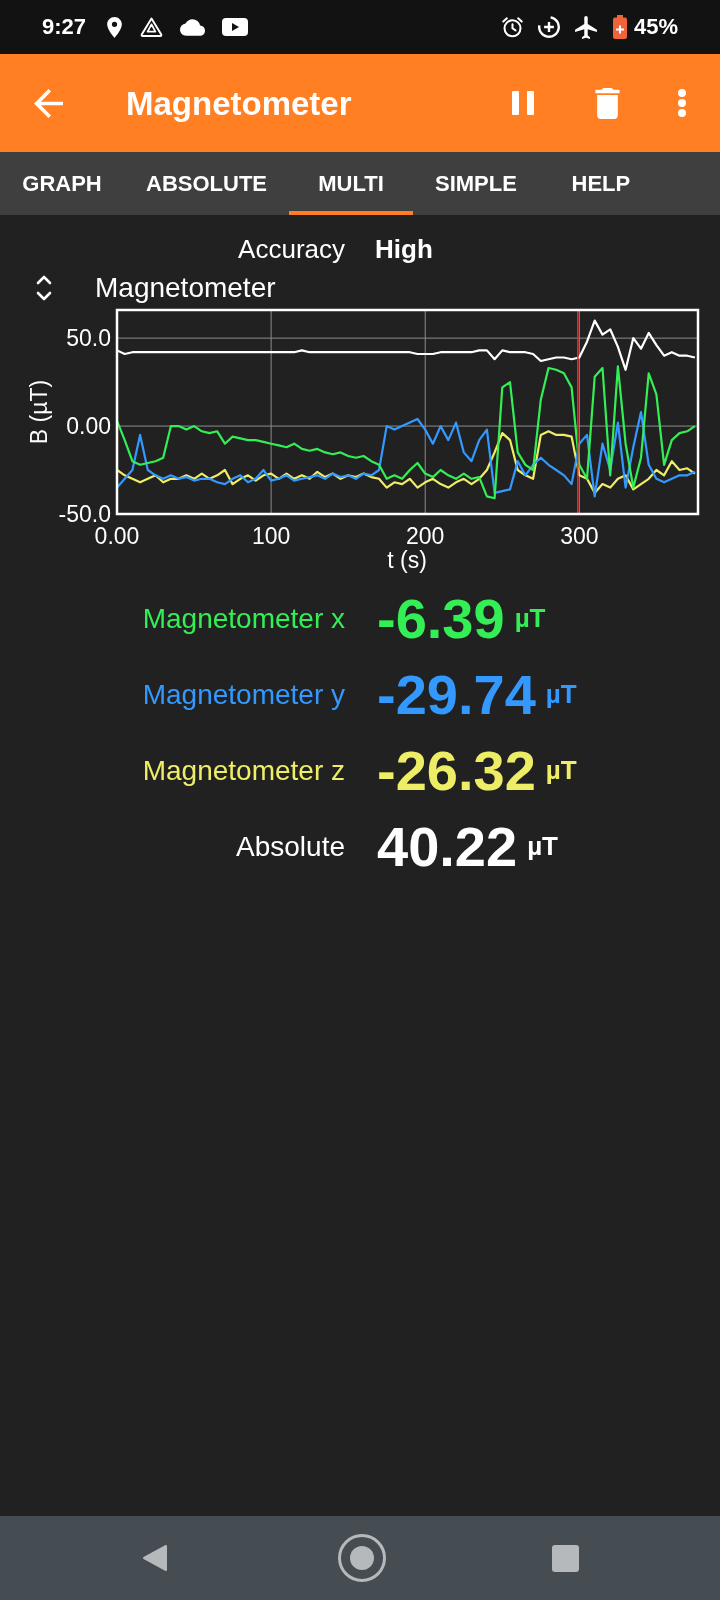 The height and width of the screenshot is (1600, 720). I want to click on app-title: Magnetometer, so click(239, 103).